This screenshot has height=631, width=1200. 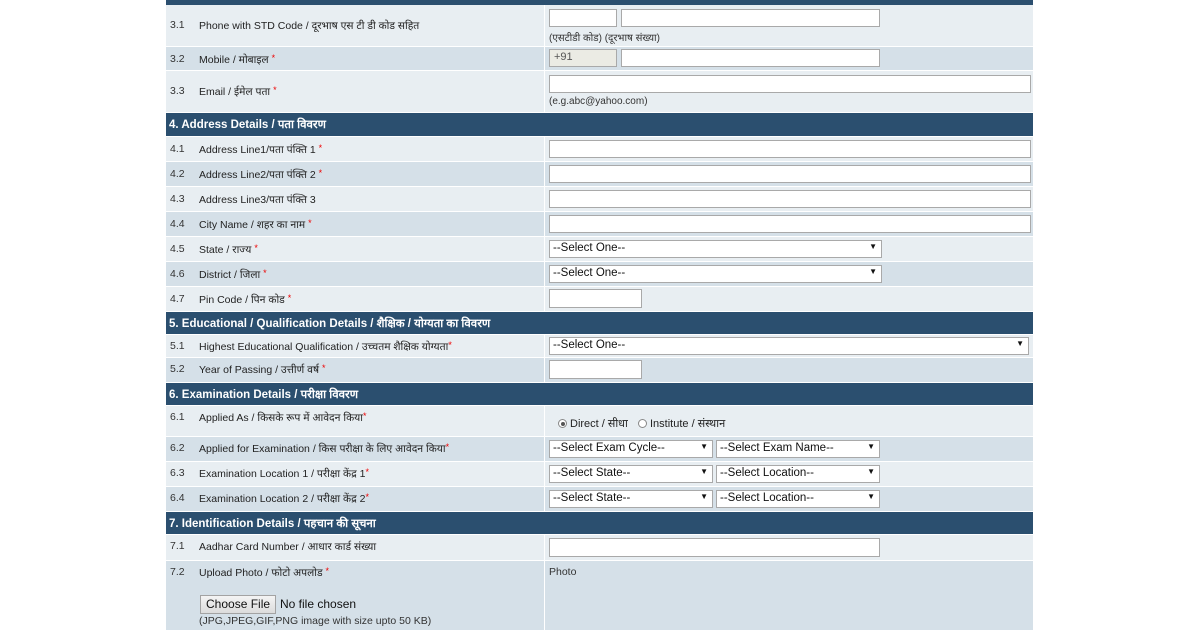 I want to click on row-number: 6.2, so click(x=177, y=448).